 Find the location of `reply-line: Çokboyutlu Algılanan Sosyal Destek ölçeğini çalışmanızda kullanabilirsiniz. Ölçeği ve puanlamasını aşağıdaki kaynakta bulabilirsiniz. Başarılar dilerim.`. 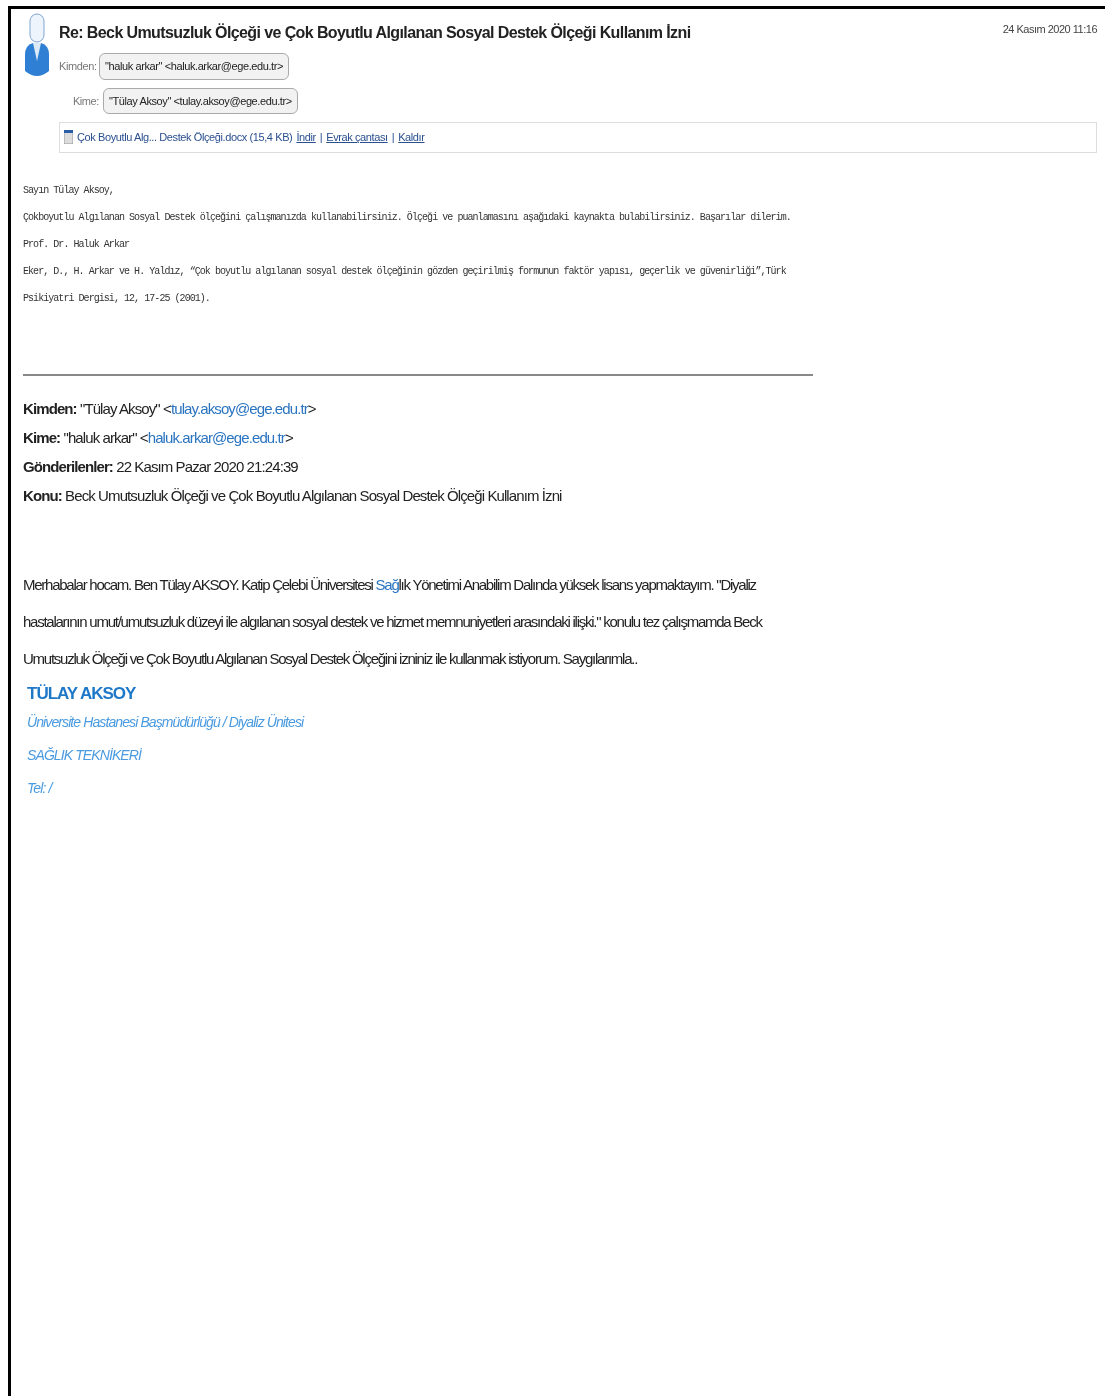

reply-line: Çokboyutlu Algılanan Sosyal Destek ölçeğini çalışmanızda kullanabilirsiniz. Ölçeği ve puanlamasını aşağıdaki kaynakta bulabilirsiniz. Başarılar dilerim. is located at coordinates (407, 217).